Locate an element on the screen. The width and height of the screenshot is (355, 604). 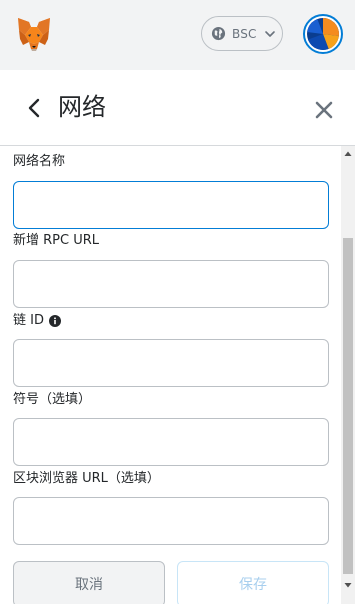
close-icon is located at coordinates (324, 110).